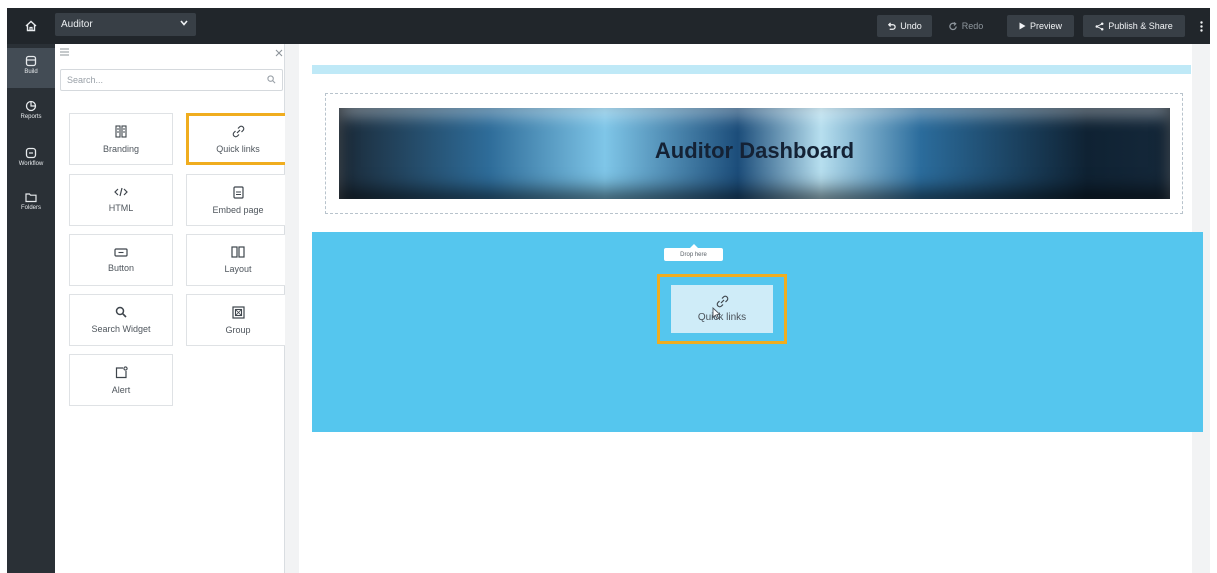  What do you see at coordinates (238, 269) in the screenshot?
I see `widget-label: Layout` at bounding box center [238, 269].